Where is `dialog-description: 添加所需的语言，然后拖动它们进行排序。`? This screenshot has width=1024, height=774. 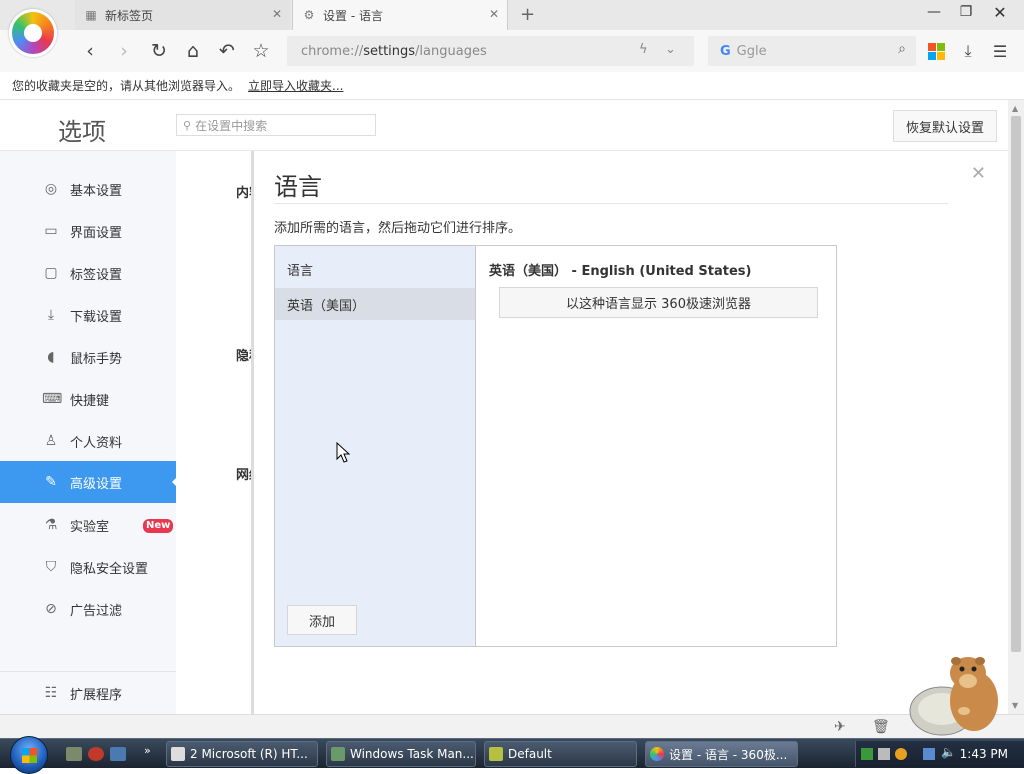
dialog-description: 添加所需的语言，然后拖动它们进行排序。 is located at coordinates (398, 228).